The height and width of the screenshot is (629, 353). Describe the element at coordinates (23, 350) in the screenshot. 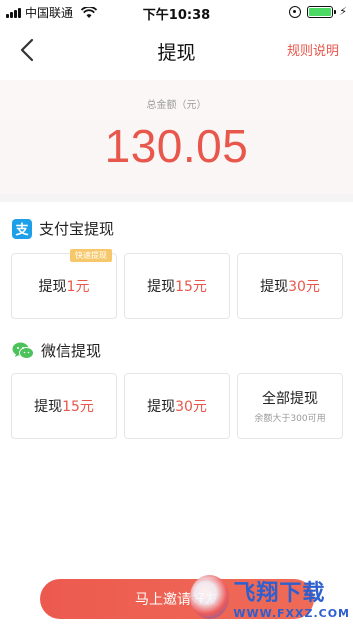

I see `wechat-icon` at that location.